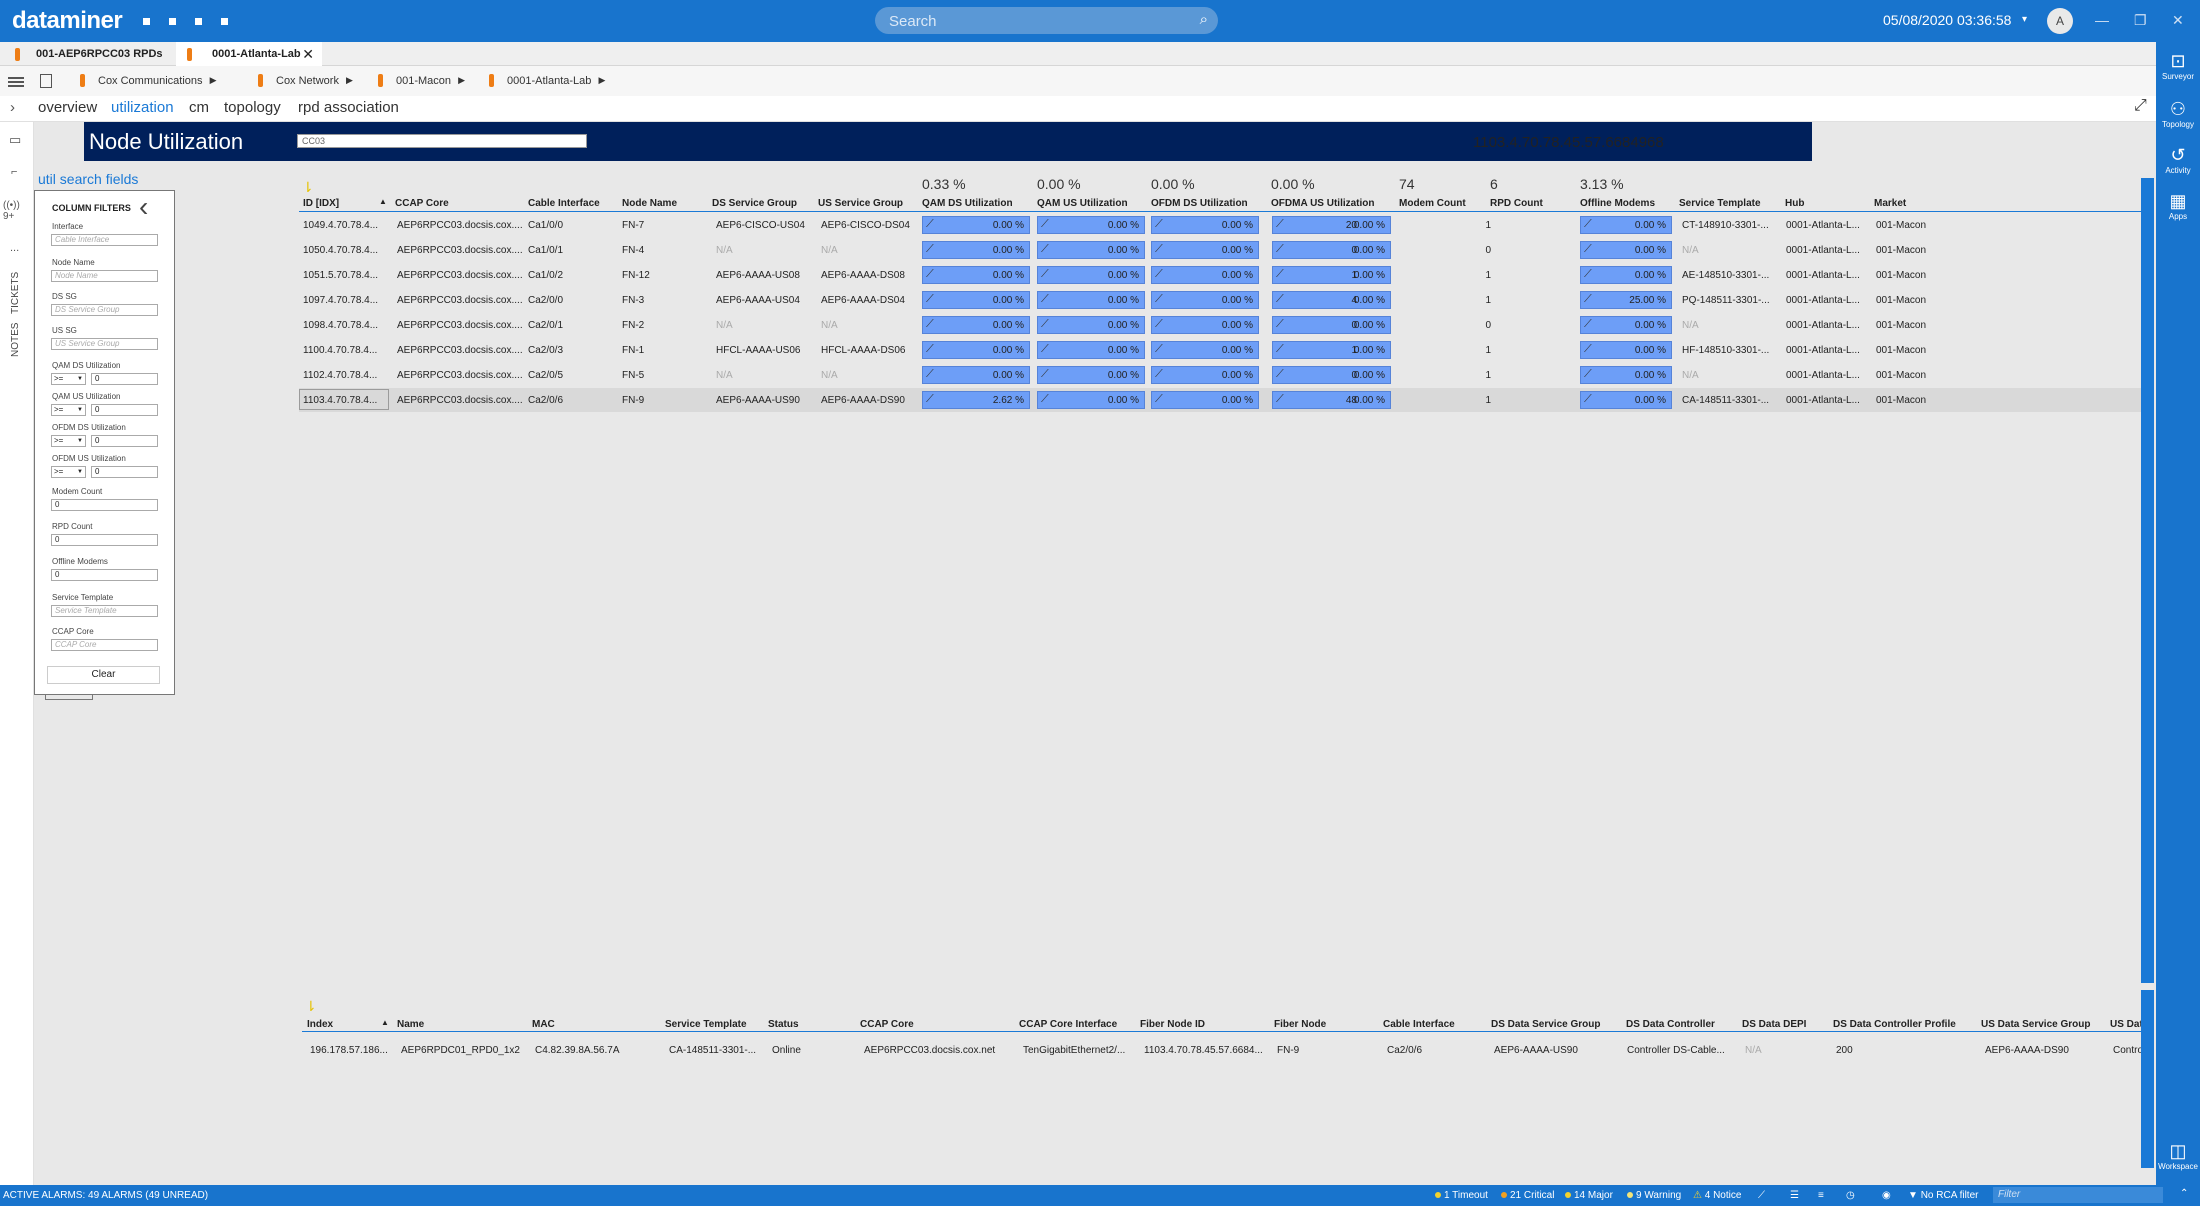 This screenshot has width=2200, height=1206. I want to click on breadcrumb-item: Cox Network ▶, so click(305, 80).